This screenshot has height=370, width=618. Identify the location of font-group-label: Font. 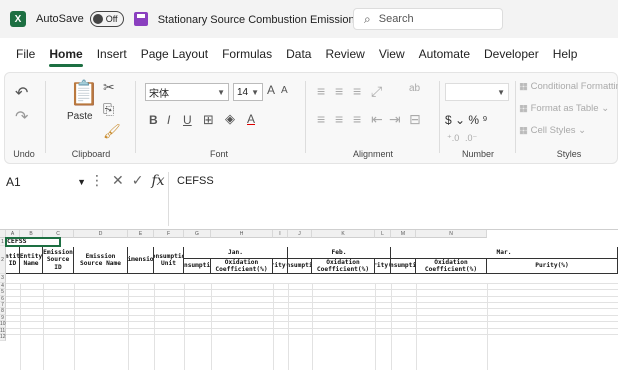
(218, 154).